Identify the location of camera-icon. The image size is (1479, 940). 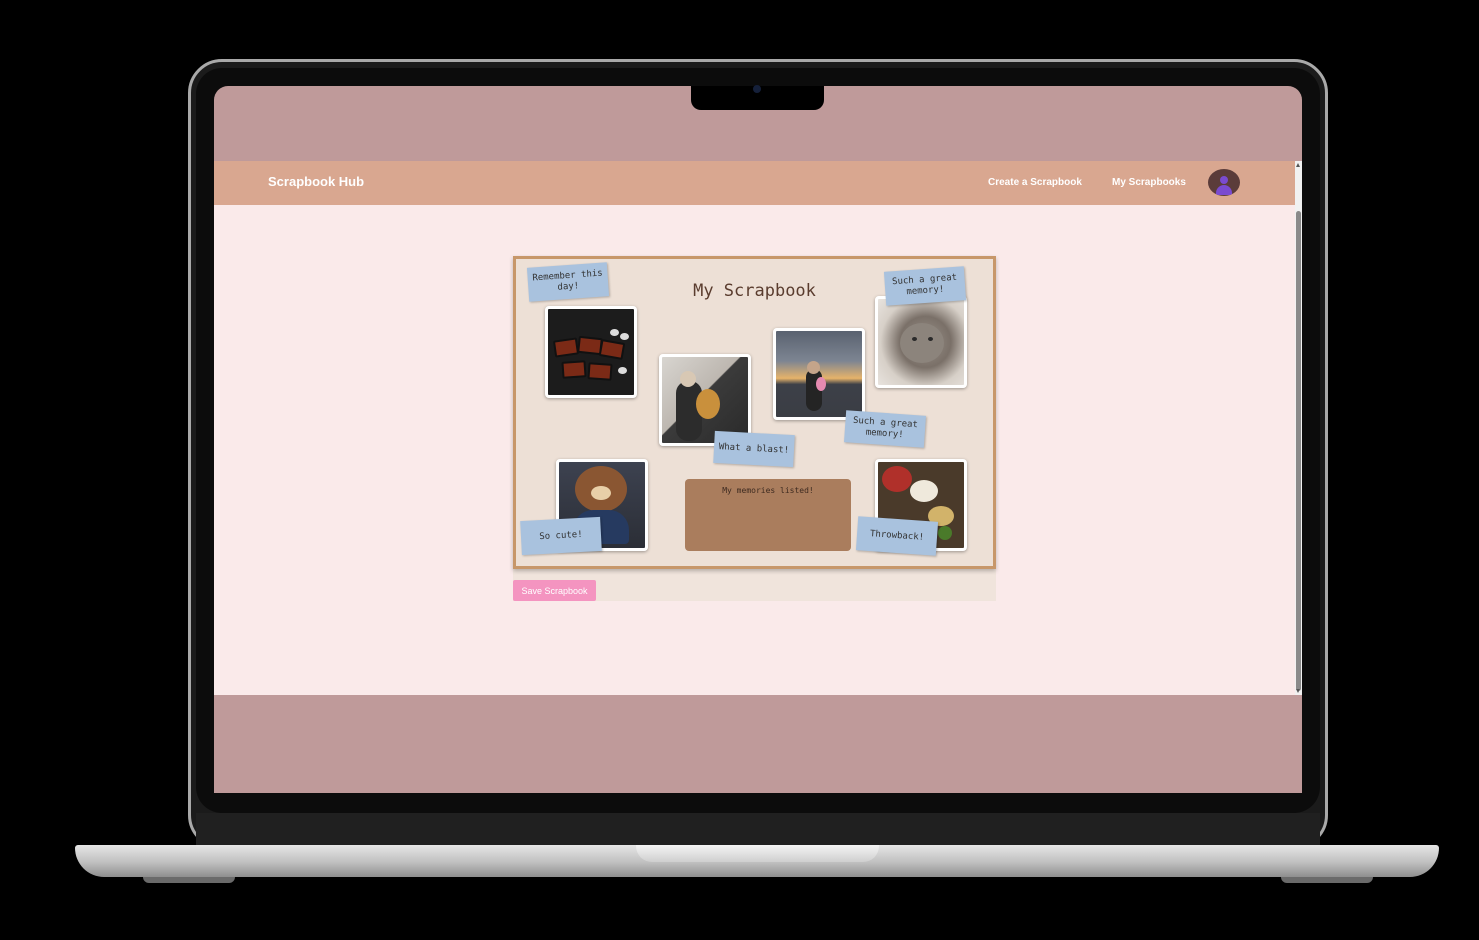
(757, 89).